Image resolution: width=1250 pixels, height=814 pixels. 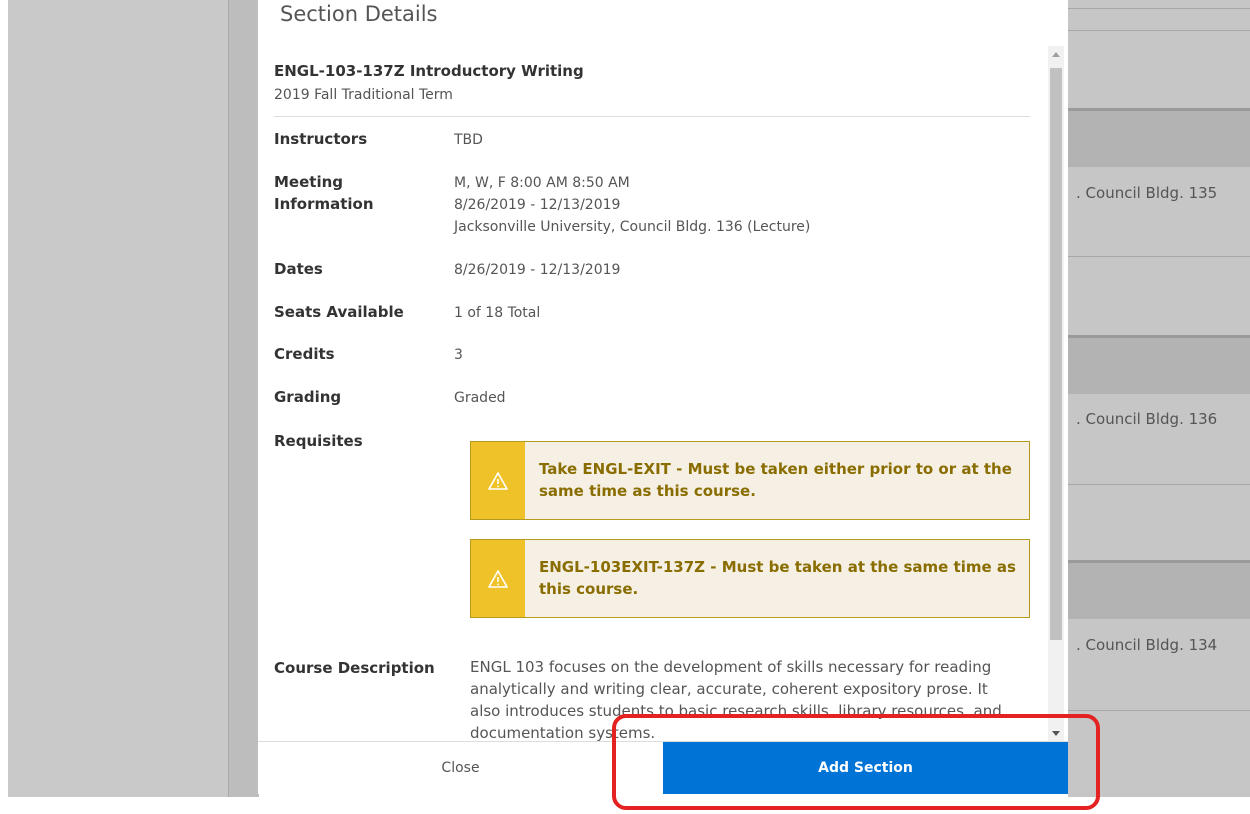 I want to click on grading-label: Grading, so click(x=308, y=397).